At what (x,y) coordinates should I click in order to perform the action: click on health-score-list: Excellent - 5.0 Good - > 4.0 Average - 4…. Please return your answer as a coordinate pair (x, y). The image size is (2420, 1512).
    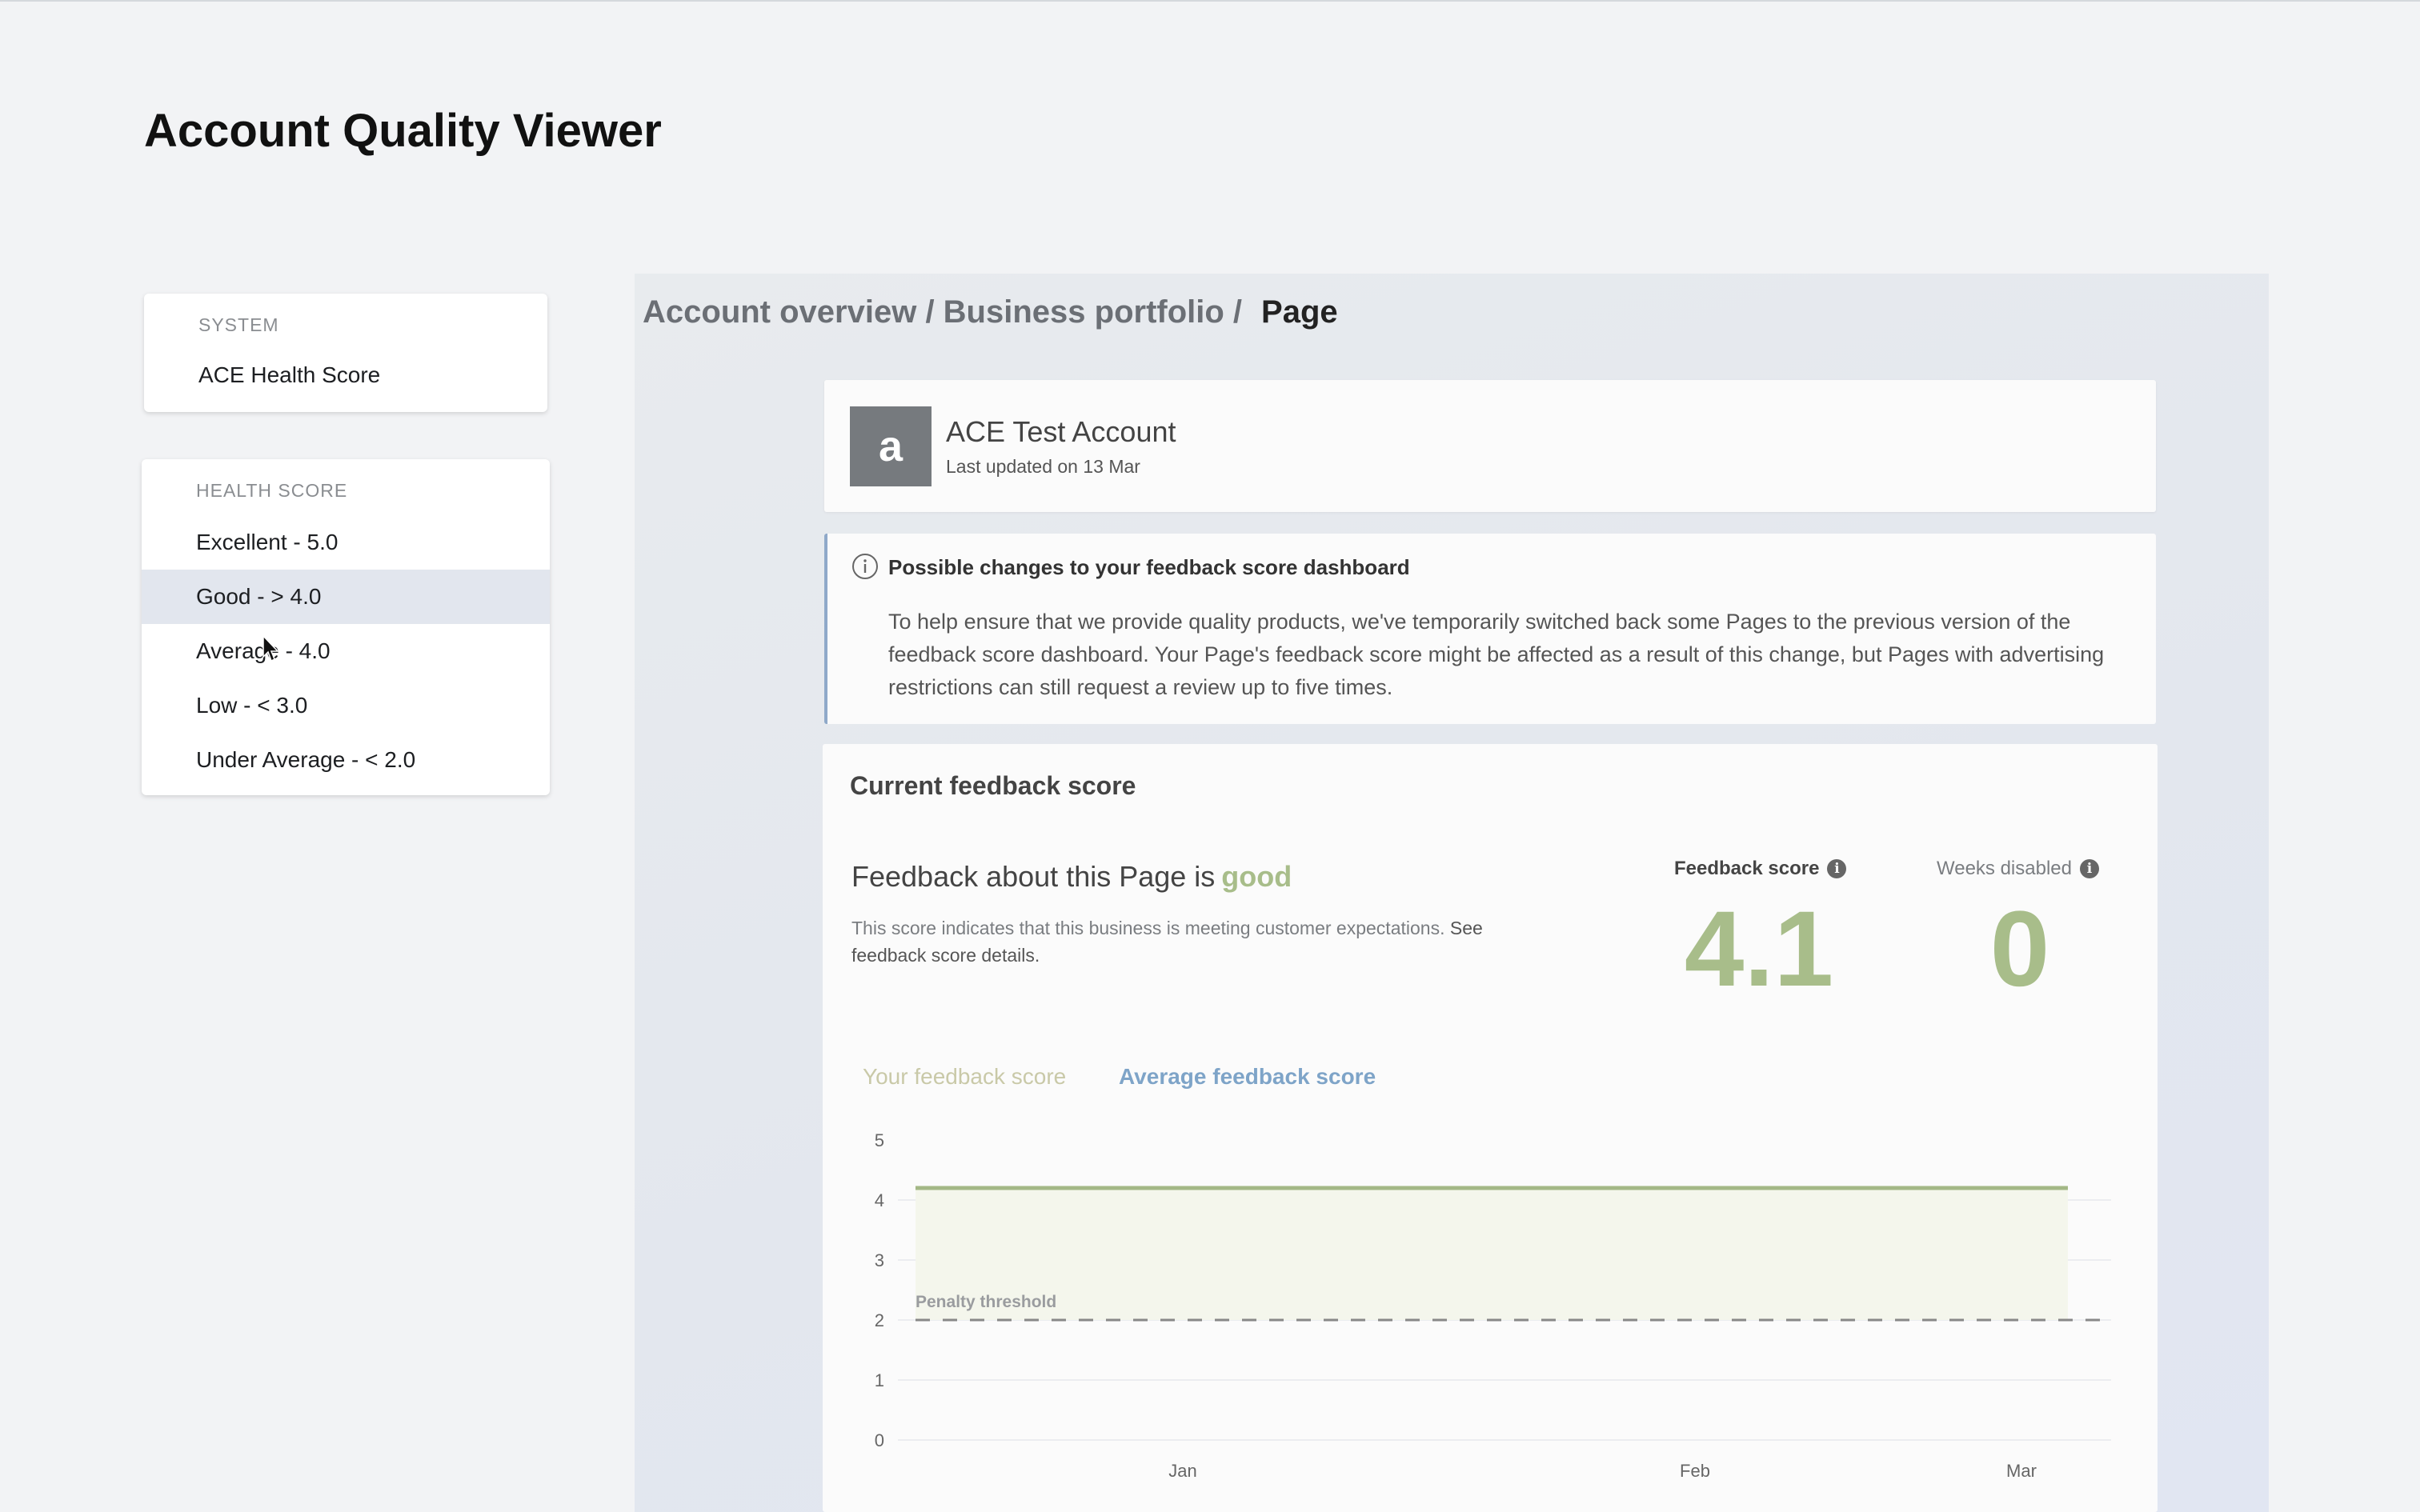
    Looking at the image, I should click on (346, 651).